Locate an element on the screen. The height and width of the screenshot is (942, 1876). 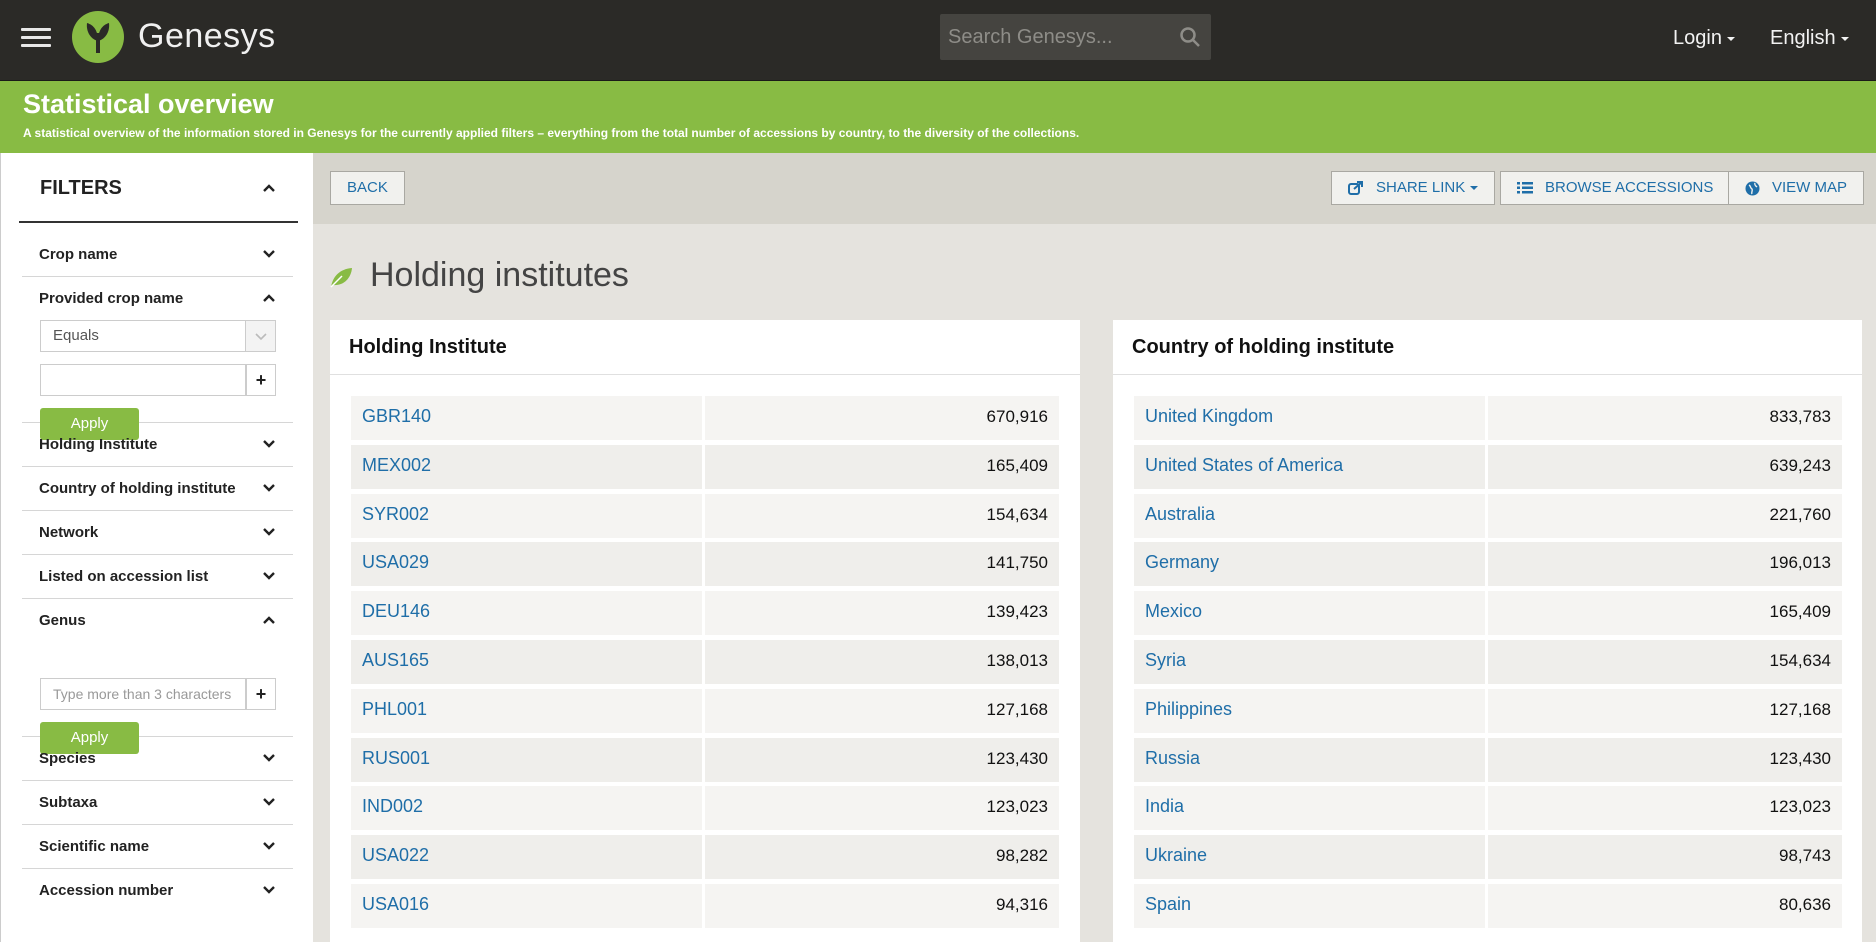
row-link: Philippines is located at coordinates (1188, 709).